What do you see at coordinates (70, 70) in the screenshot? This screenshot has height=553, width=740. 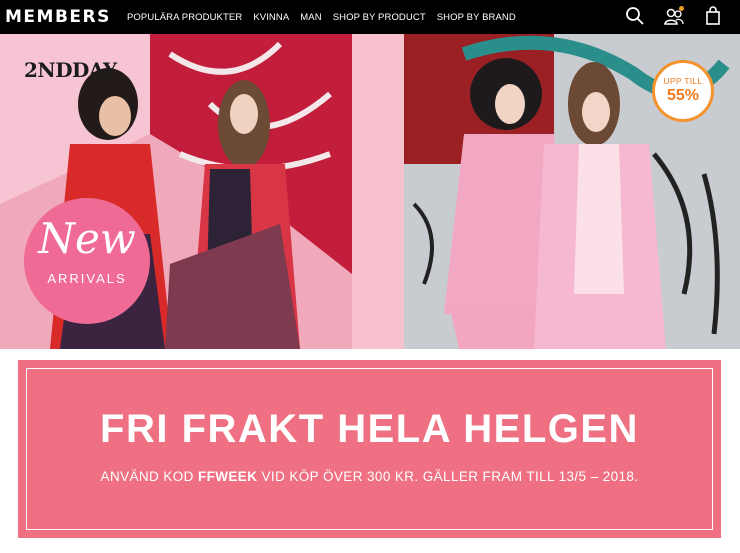 I see `brand-logo-2ndday: 2NDDAY` at bounding box center [70, 70].